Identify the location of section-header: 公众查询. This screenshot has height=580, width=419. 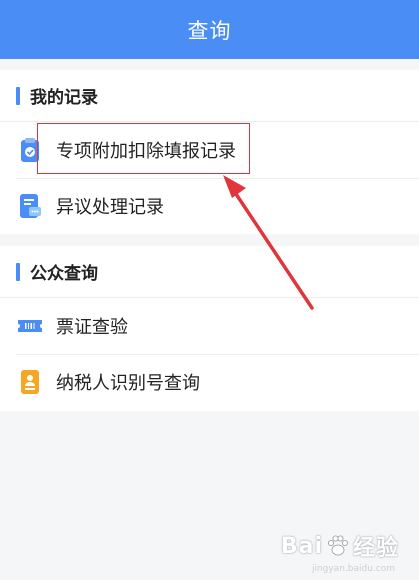
(209, 272).